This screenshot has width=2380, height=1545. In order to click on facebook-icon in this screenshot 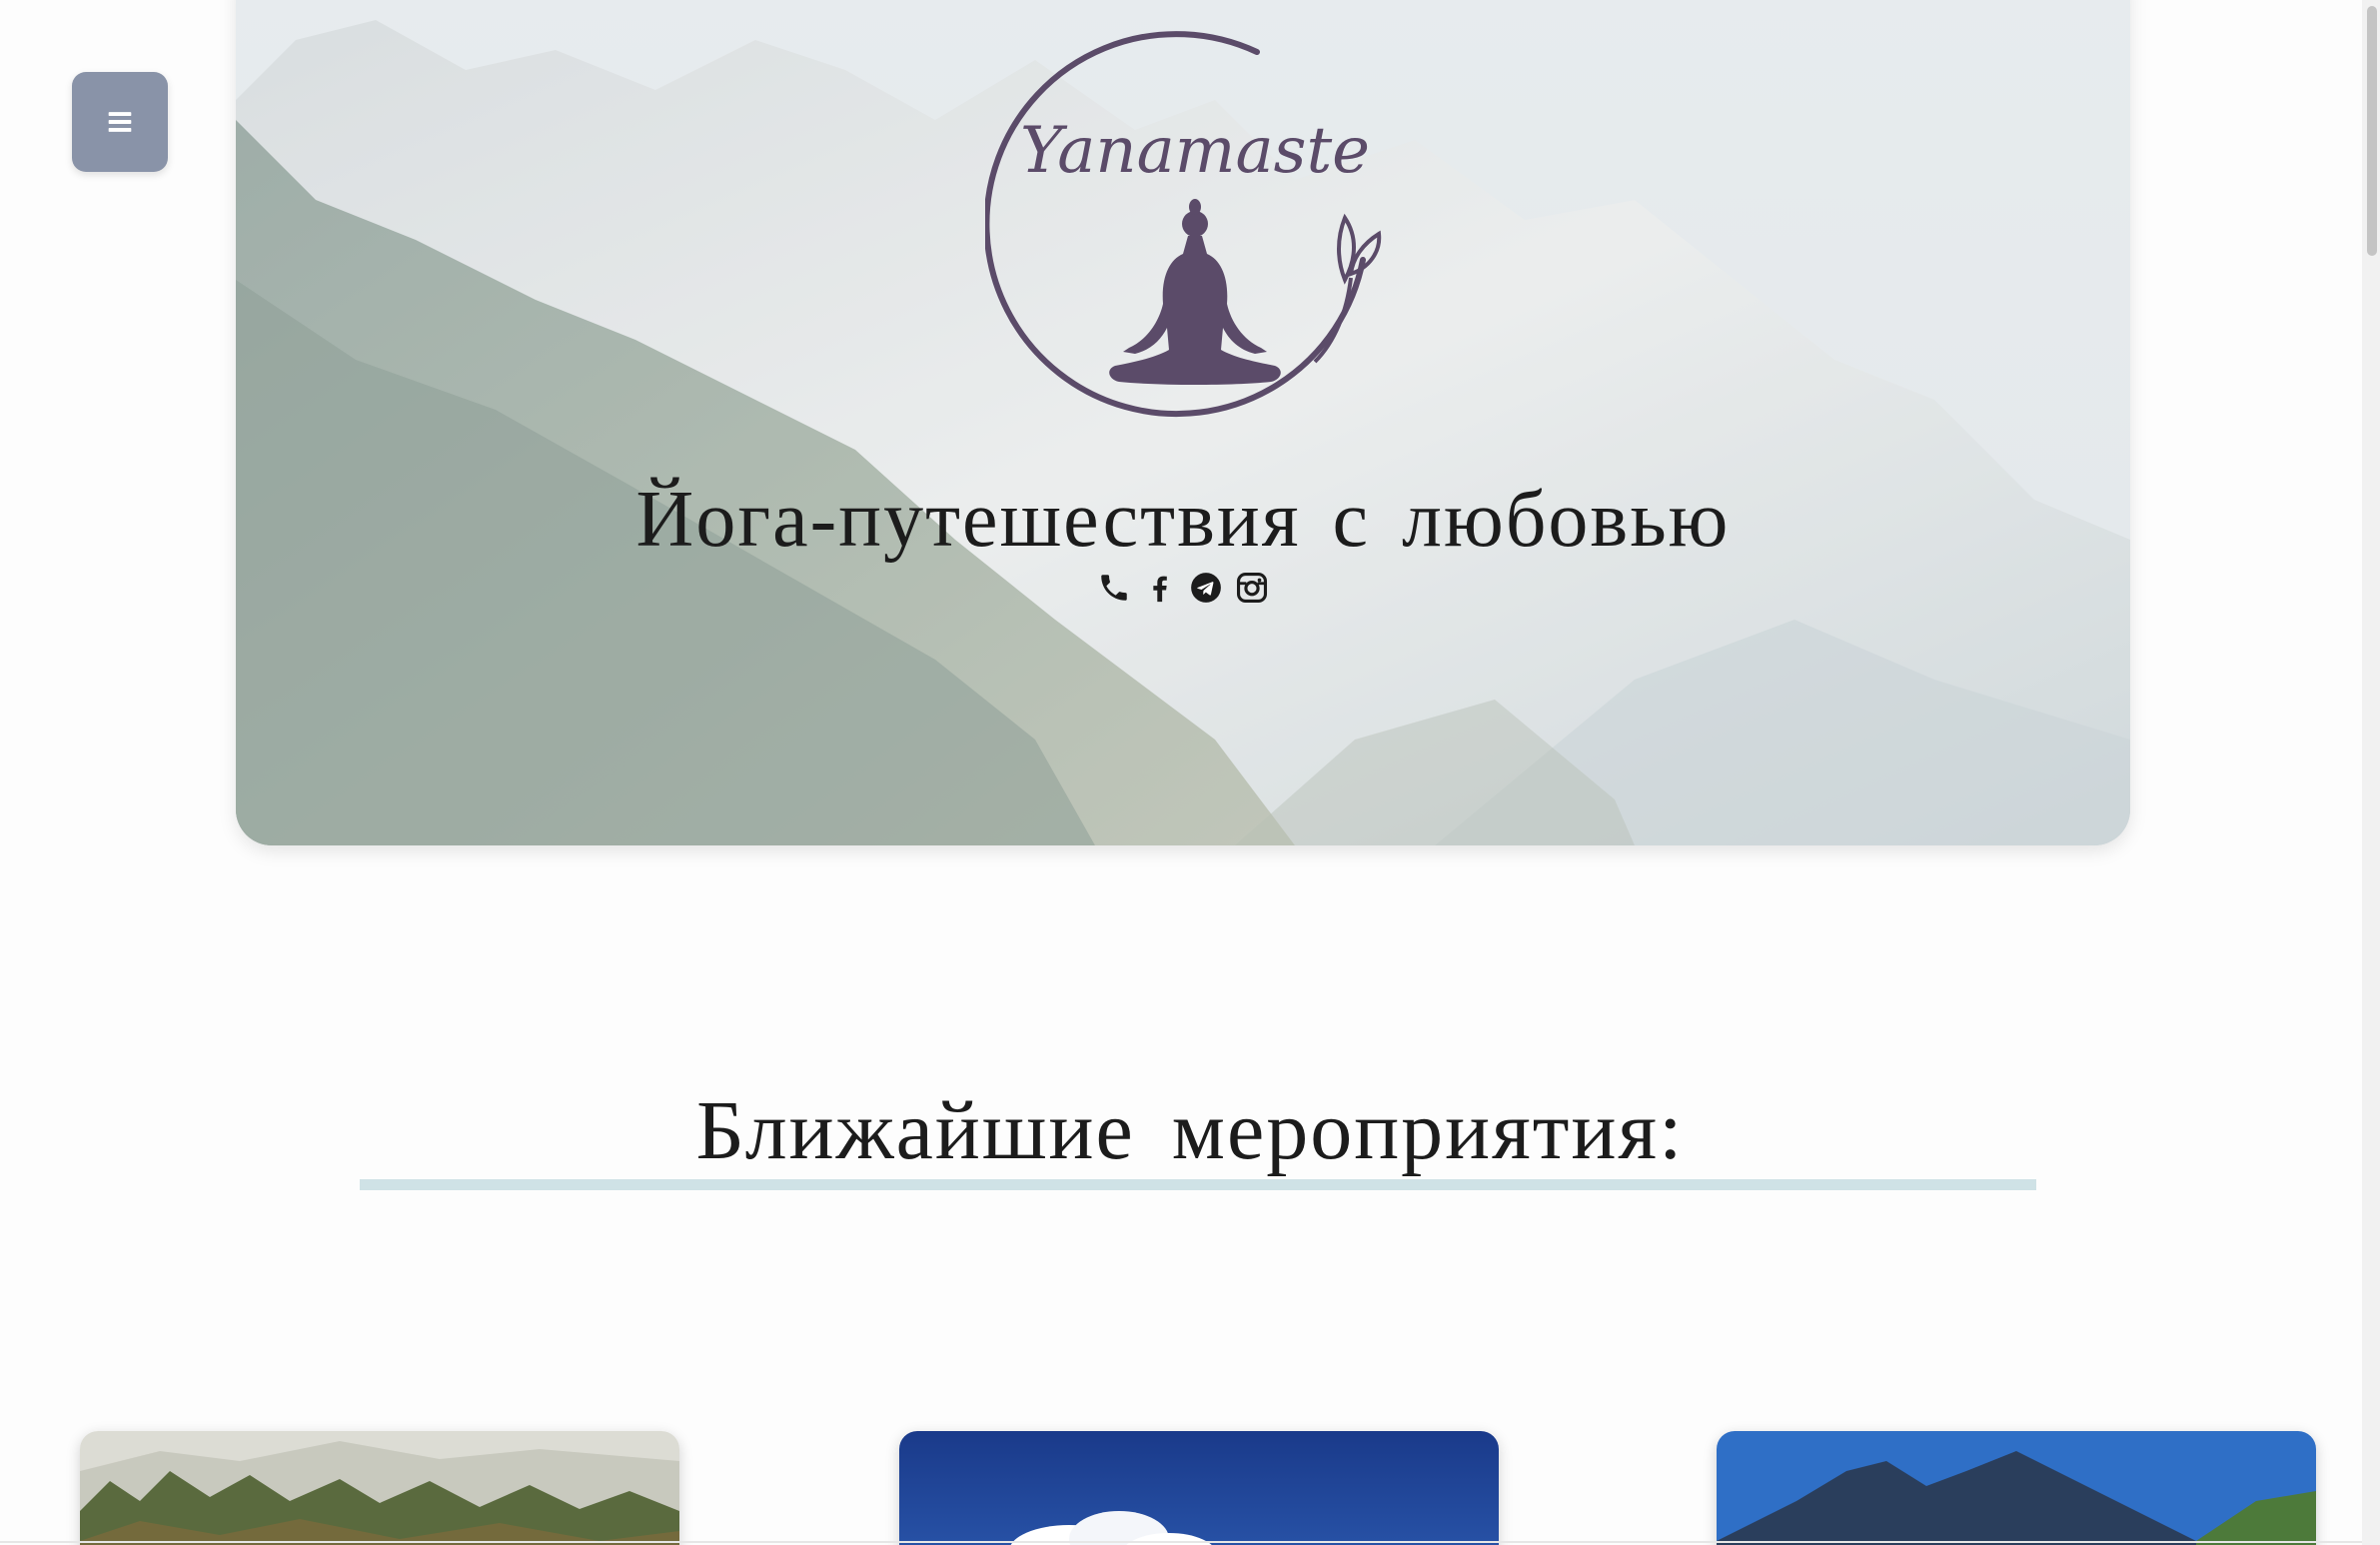, I will do `click(1160, 589)`.